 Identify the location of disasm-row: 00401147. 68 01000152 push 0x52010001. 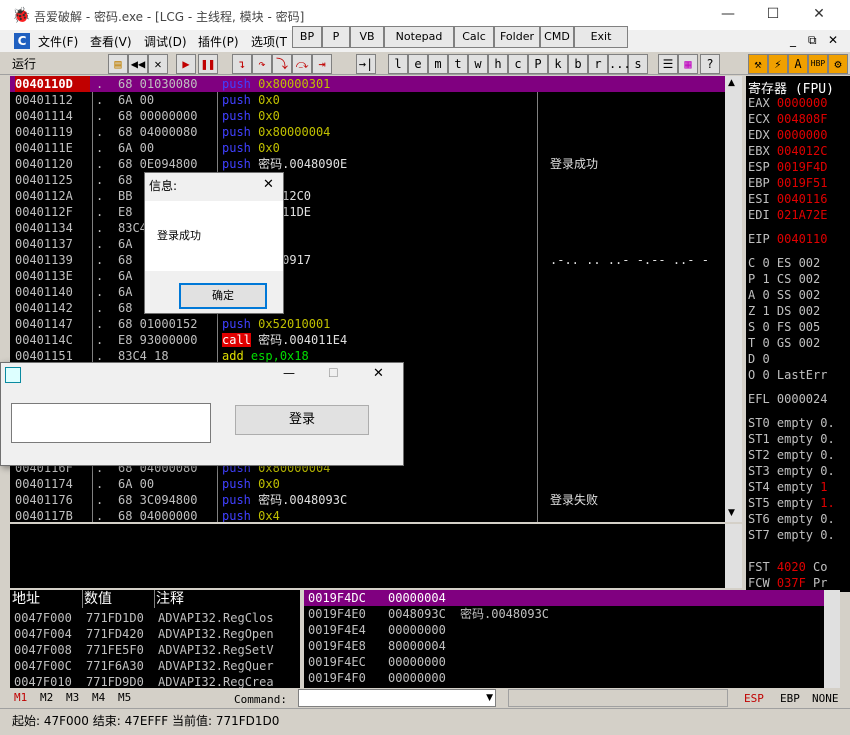
(367, 324).